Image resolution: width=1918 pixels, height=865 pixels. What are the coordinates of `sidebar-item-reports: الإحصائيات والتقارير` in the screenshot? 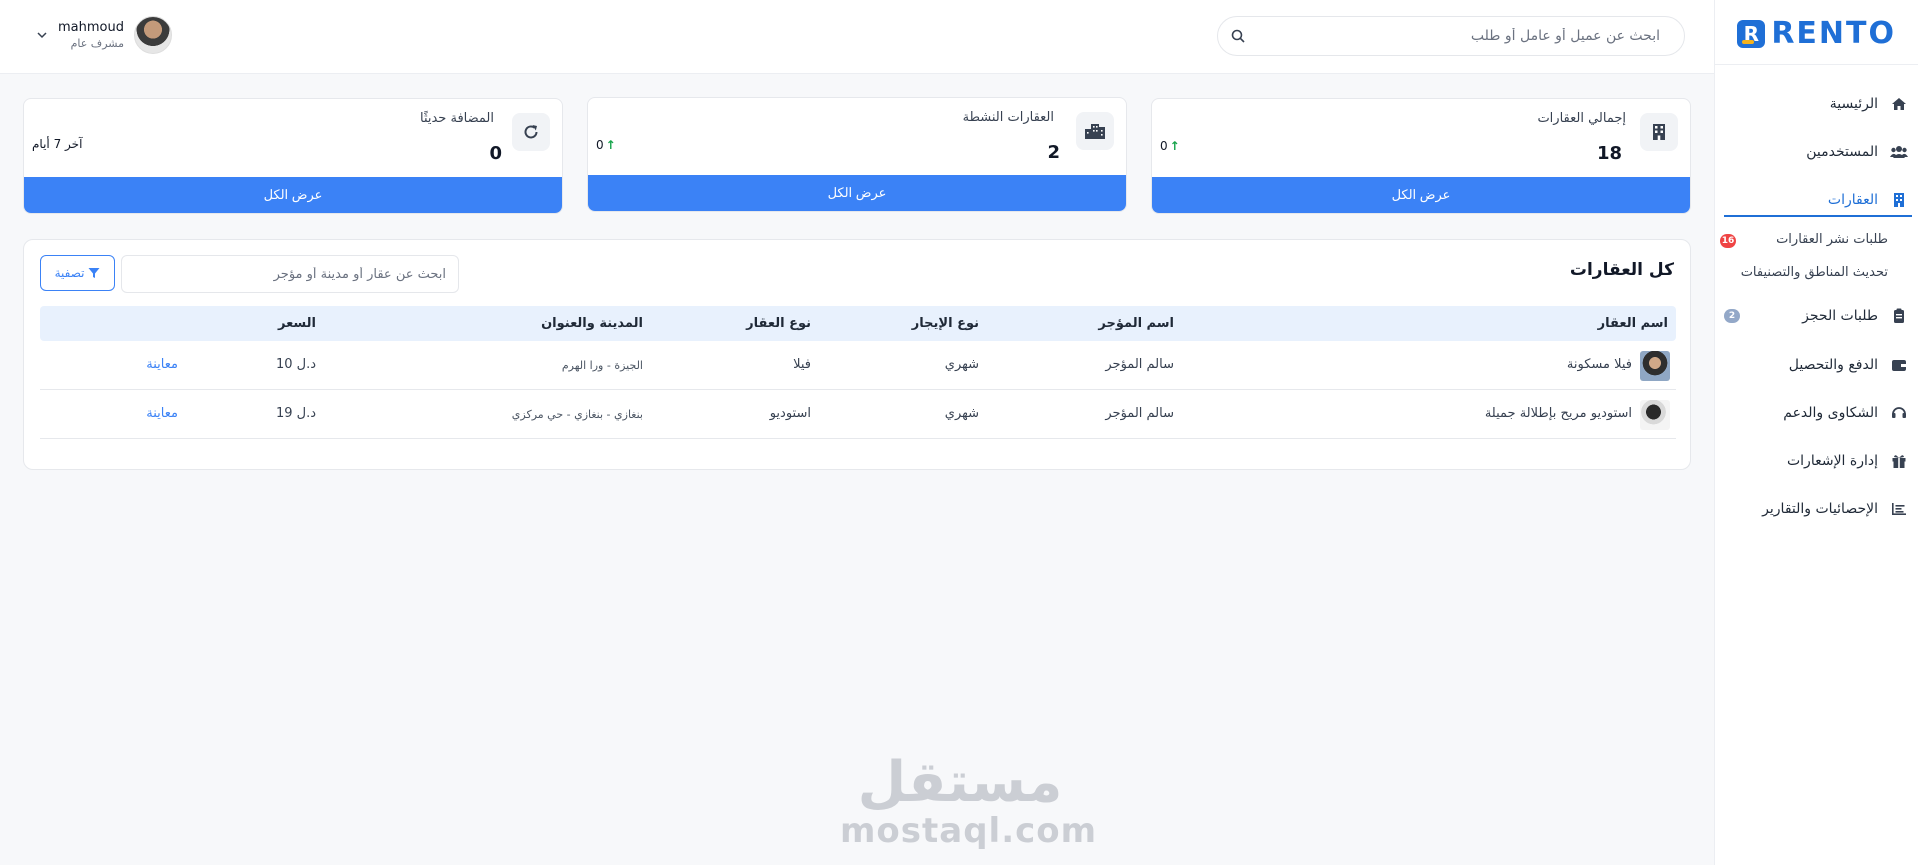 It's located at (1816, 509).